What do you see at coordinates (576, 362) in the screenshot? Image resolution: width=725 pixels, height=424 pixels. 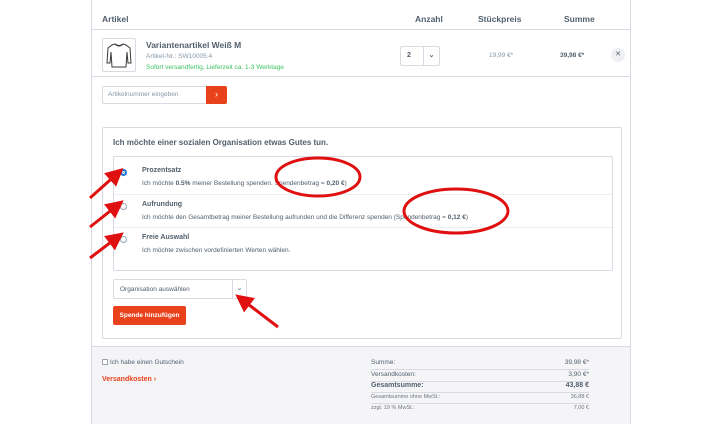 I see `totals-value: 39,98 €*` at bounding box center [576, 362].